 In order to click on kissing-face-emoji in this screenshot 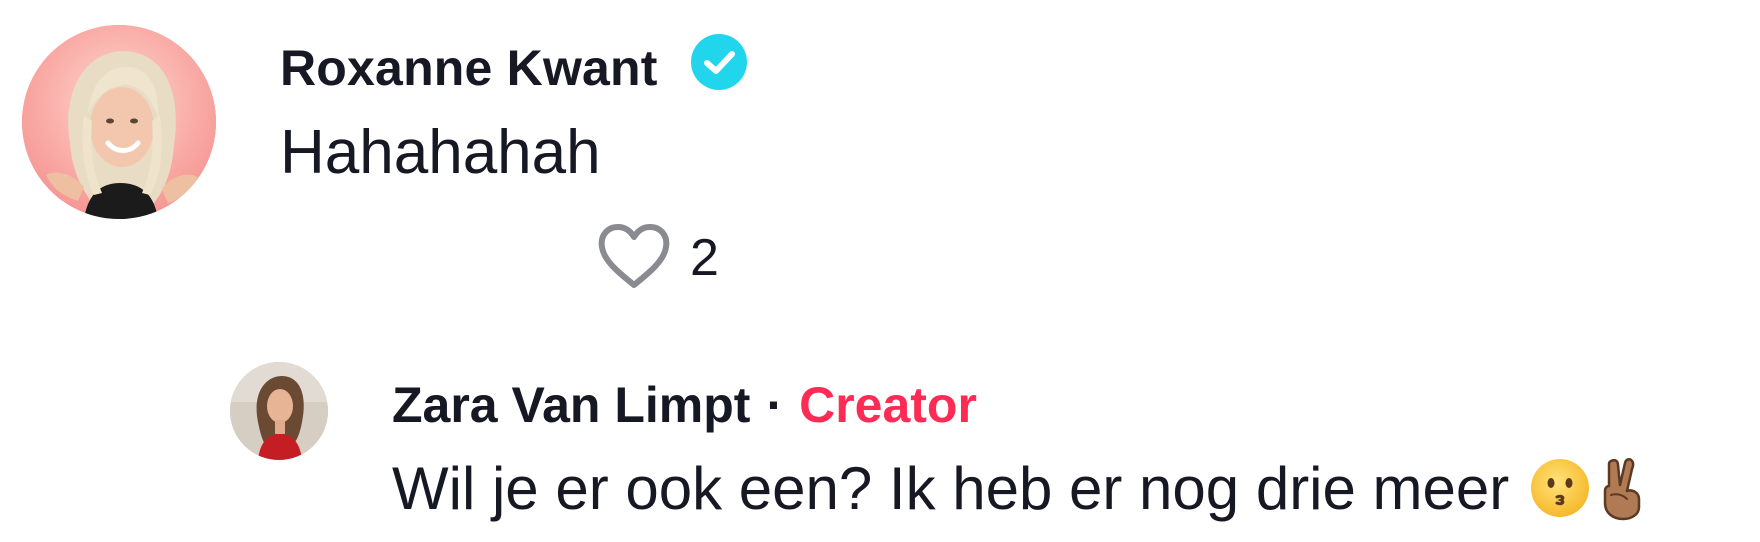, I will do `click(1560, 488)`.